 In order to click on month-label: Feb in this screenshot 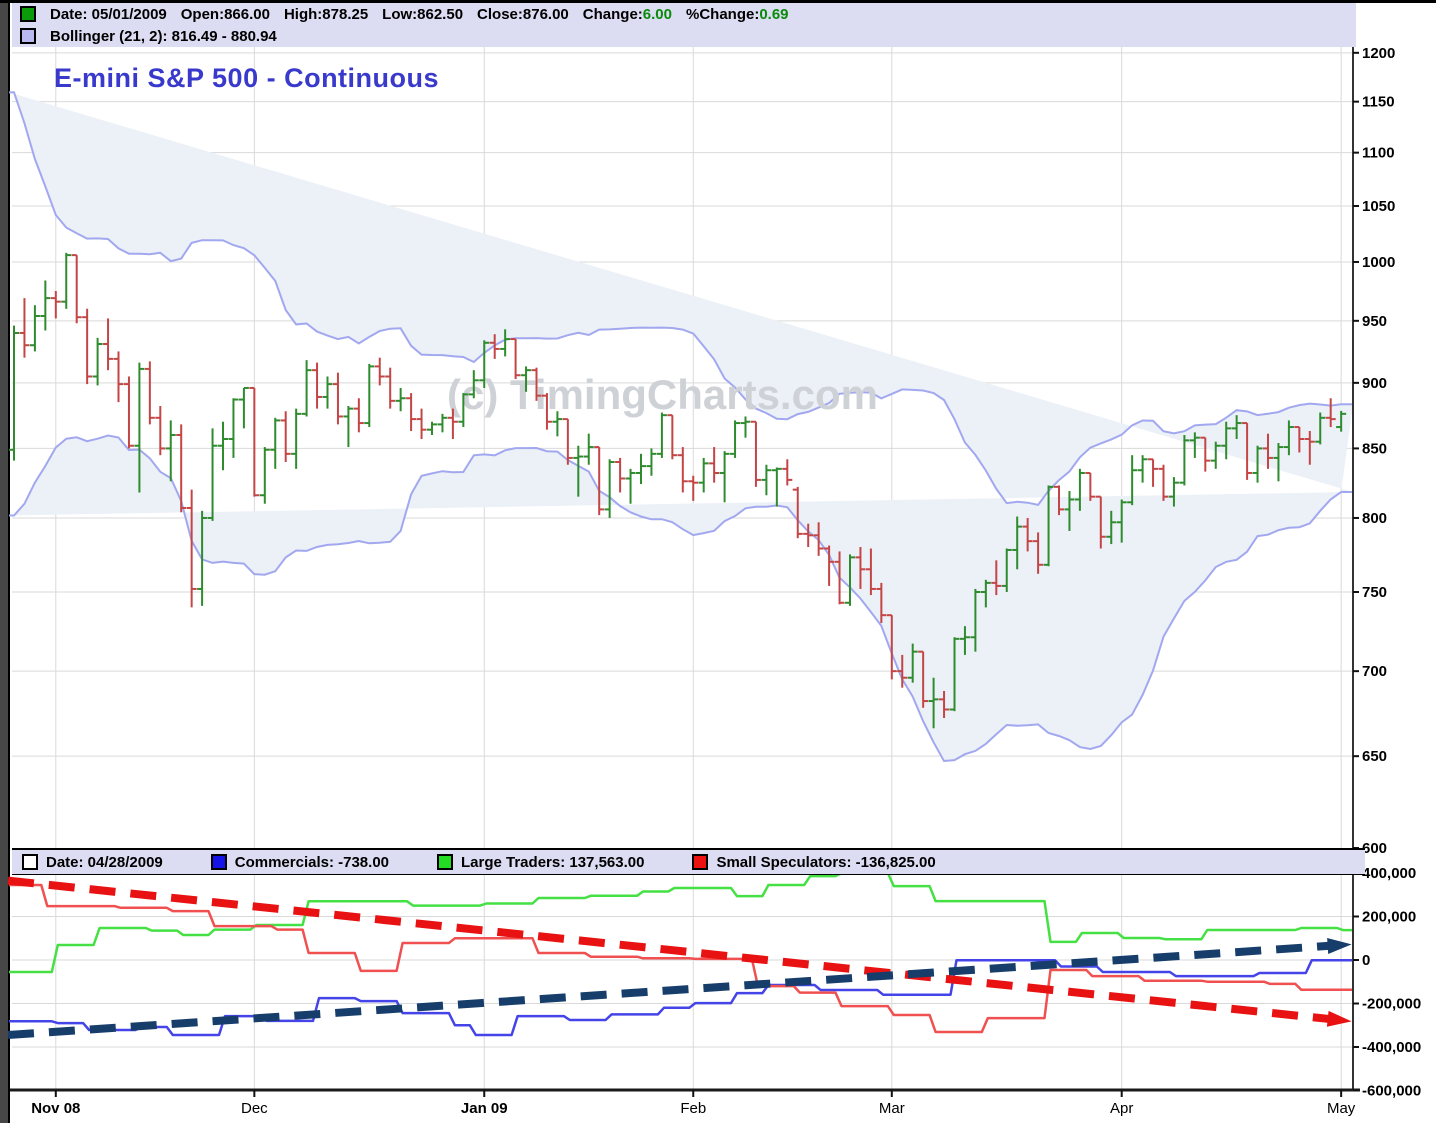, I will do `click(693, 1108)`.